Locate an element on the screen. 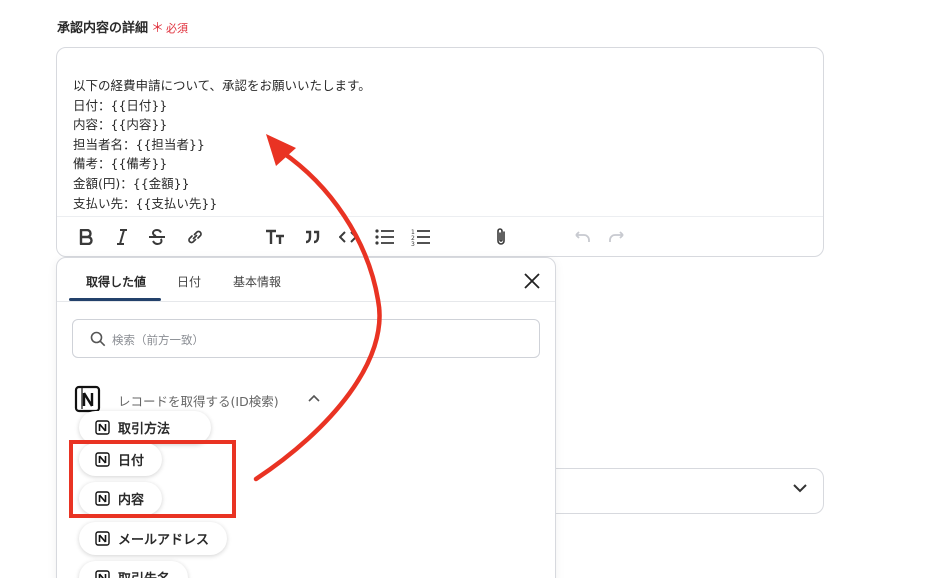 The image size is (928, 578). editor-line: 支払い先：{{支払い先}} is located at coordinates (145, 203).